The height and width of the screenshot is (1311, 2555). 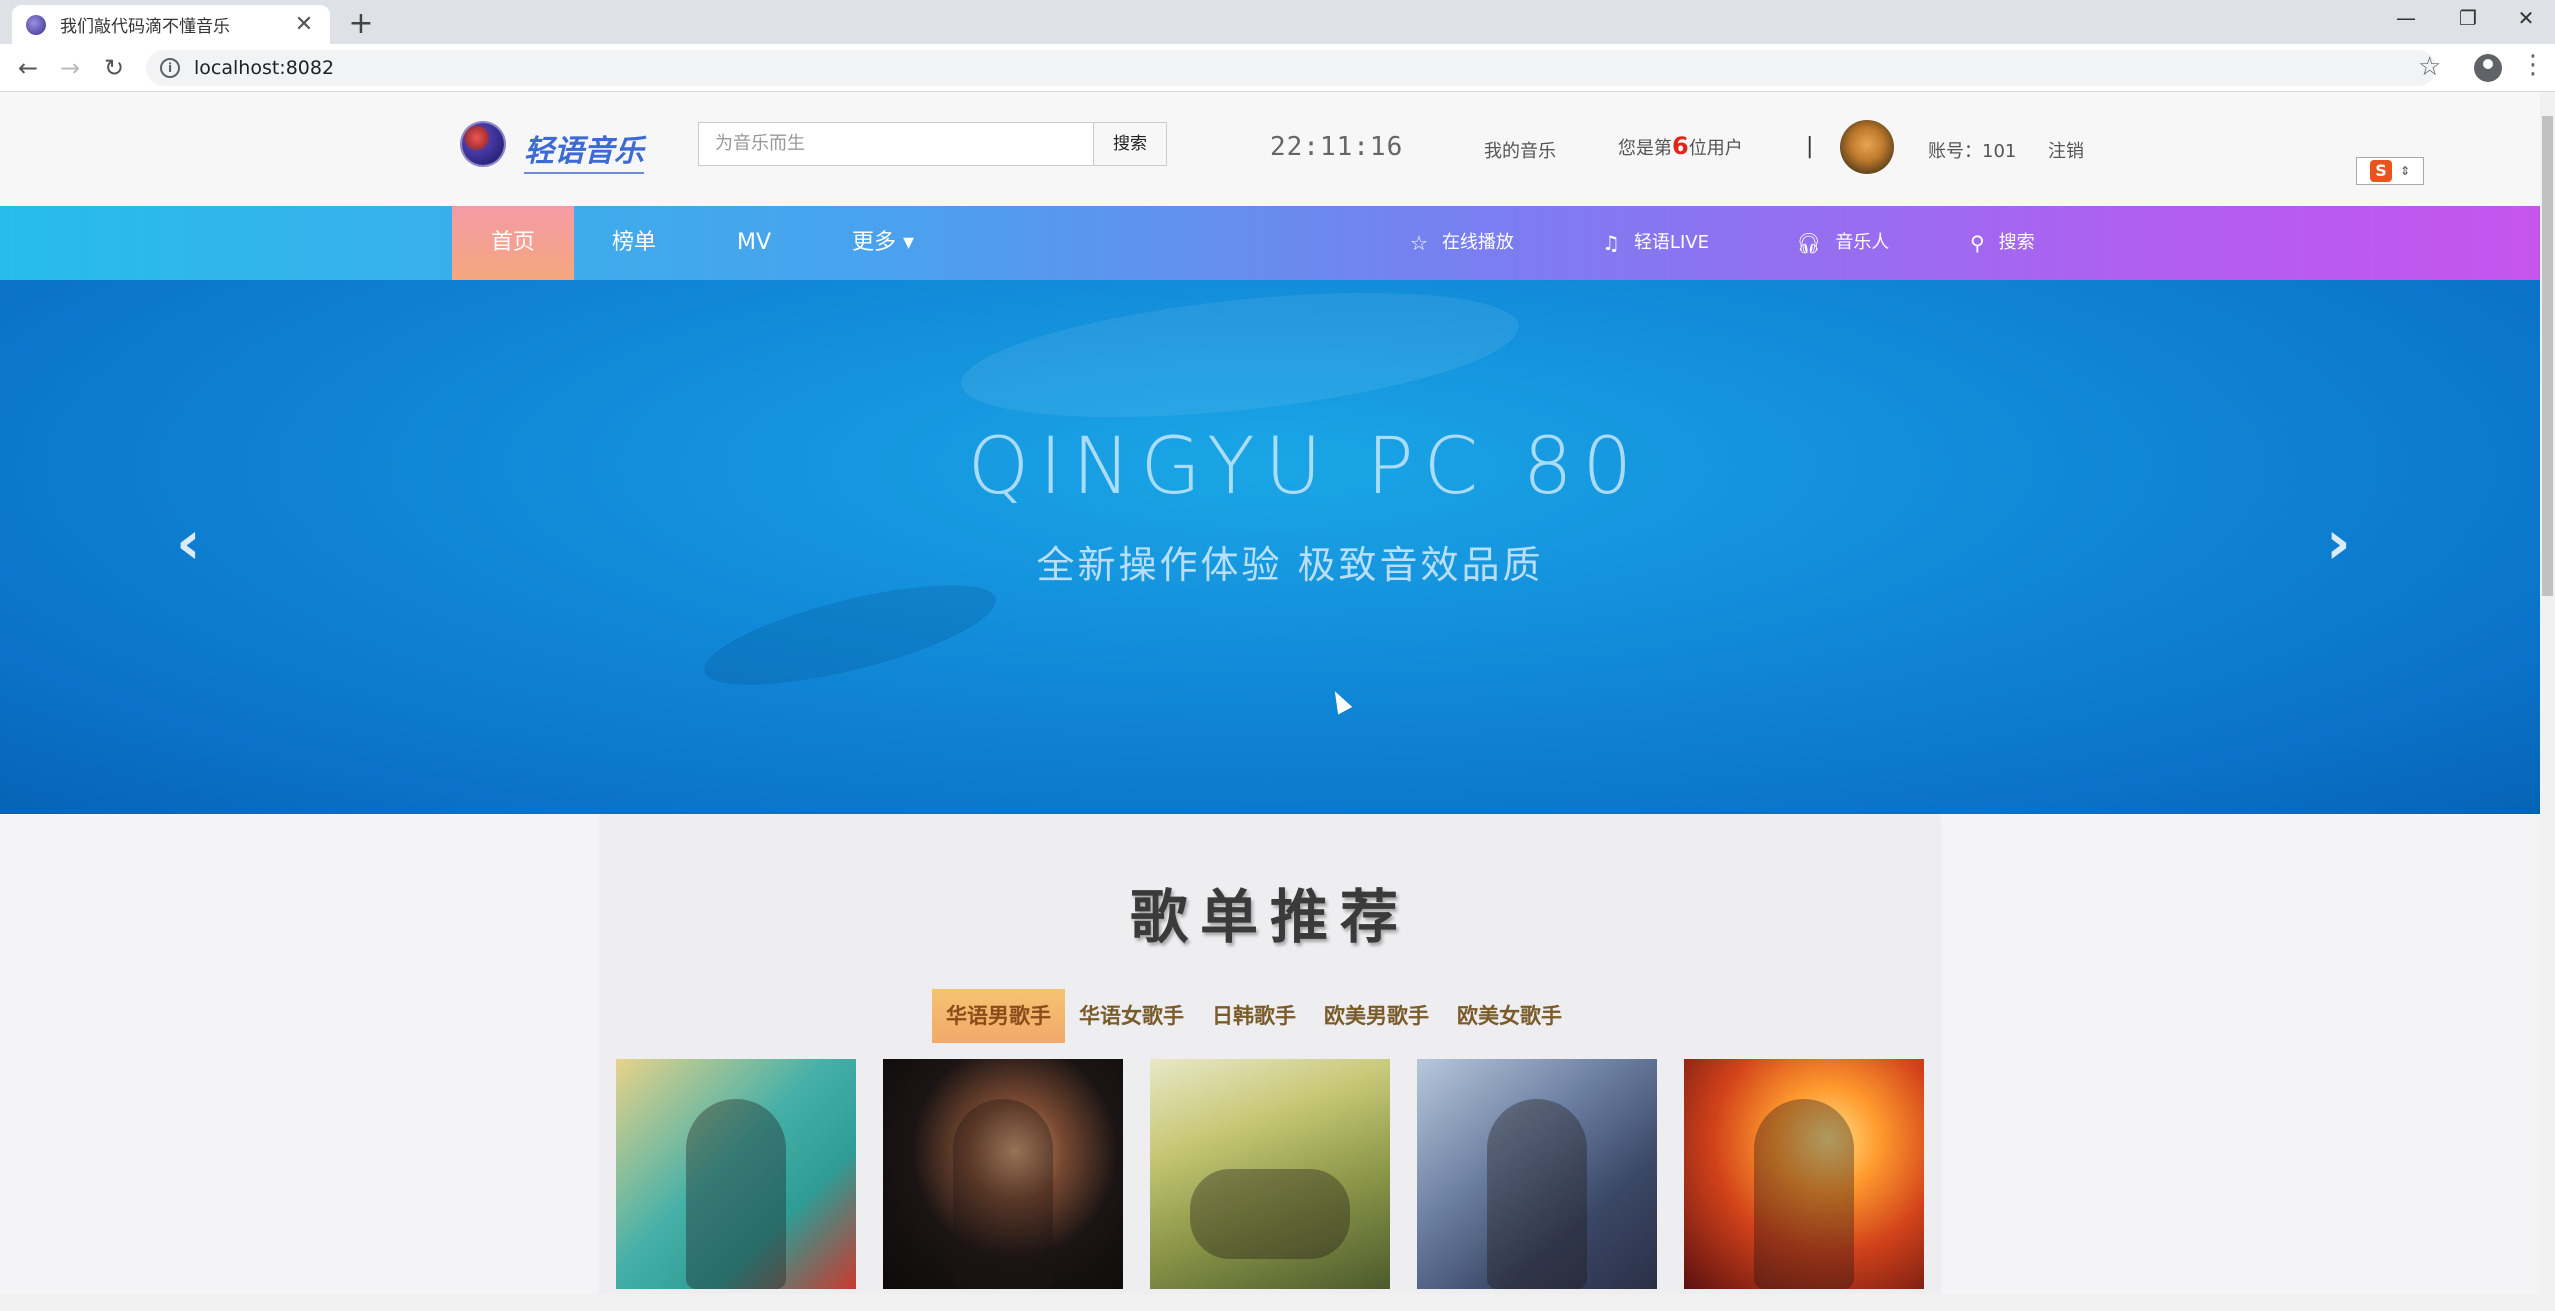 What do you see at coordinates (1972, 151) in the screenshot?
I see `account-label: 账号：101` at bounding box center [1972, 151].